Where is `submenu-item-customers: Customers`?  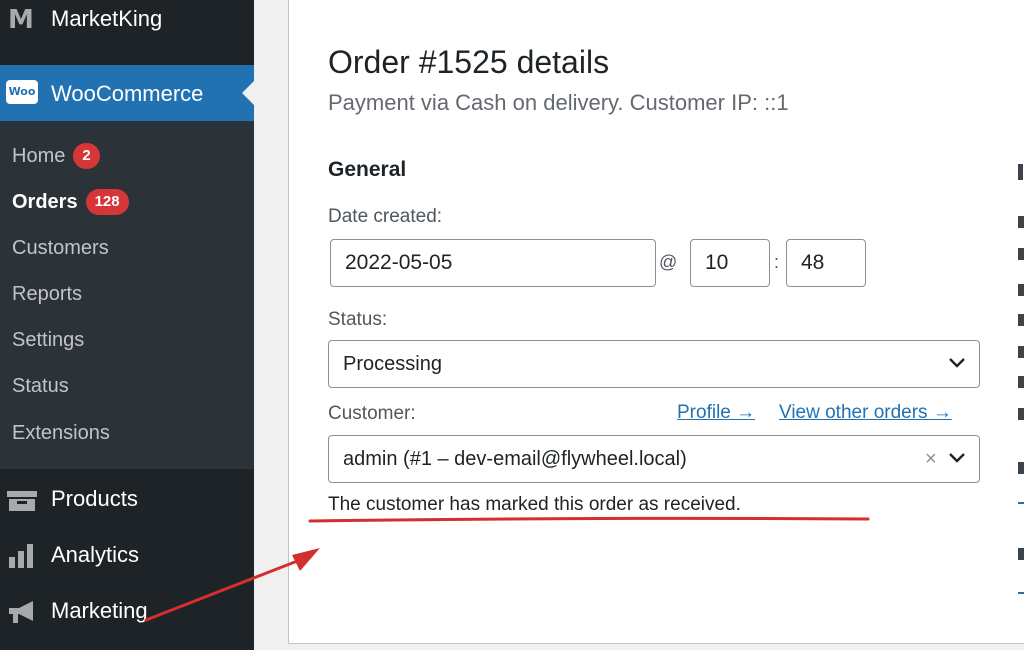
submenu-item-customers: Customers is located at coordinates (60, 248).